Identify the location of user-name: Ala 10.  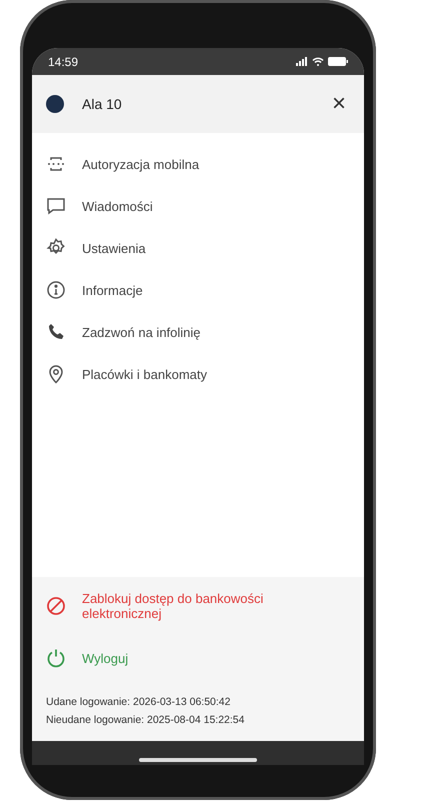
(102, 104).